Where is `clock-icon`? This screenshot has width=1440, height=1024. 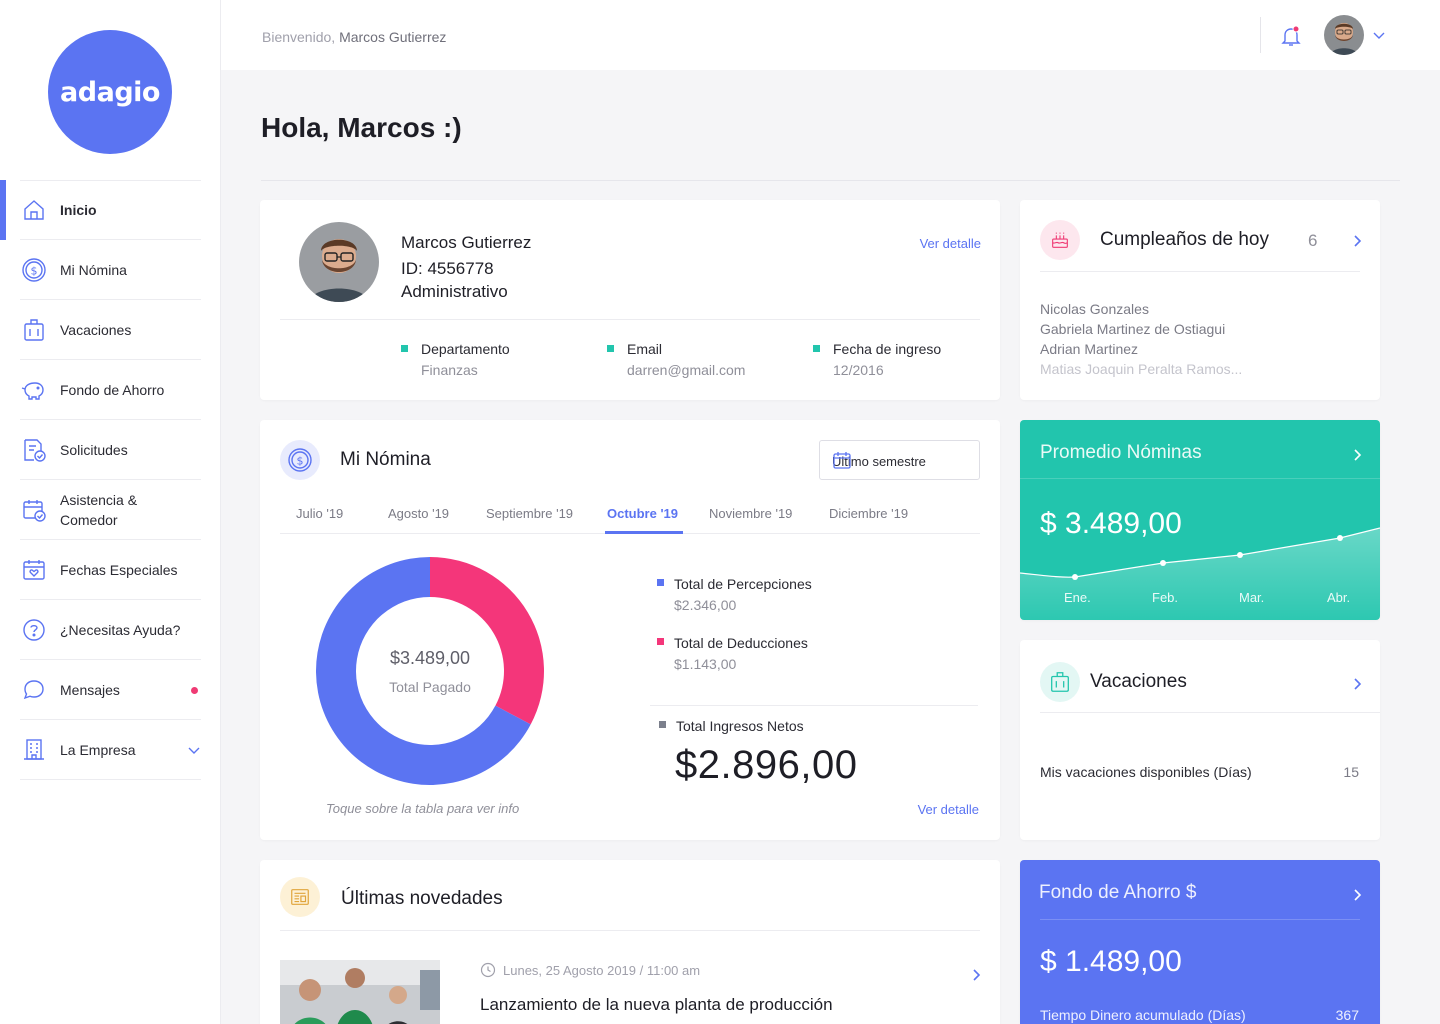 clock-icon is located at coordinates (488, 970).